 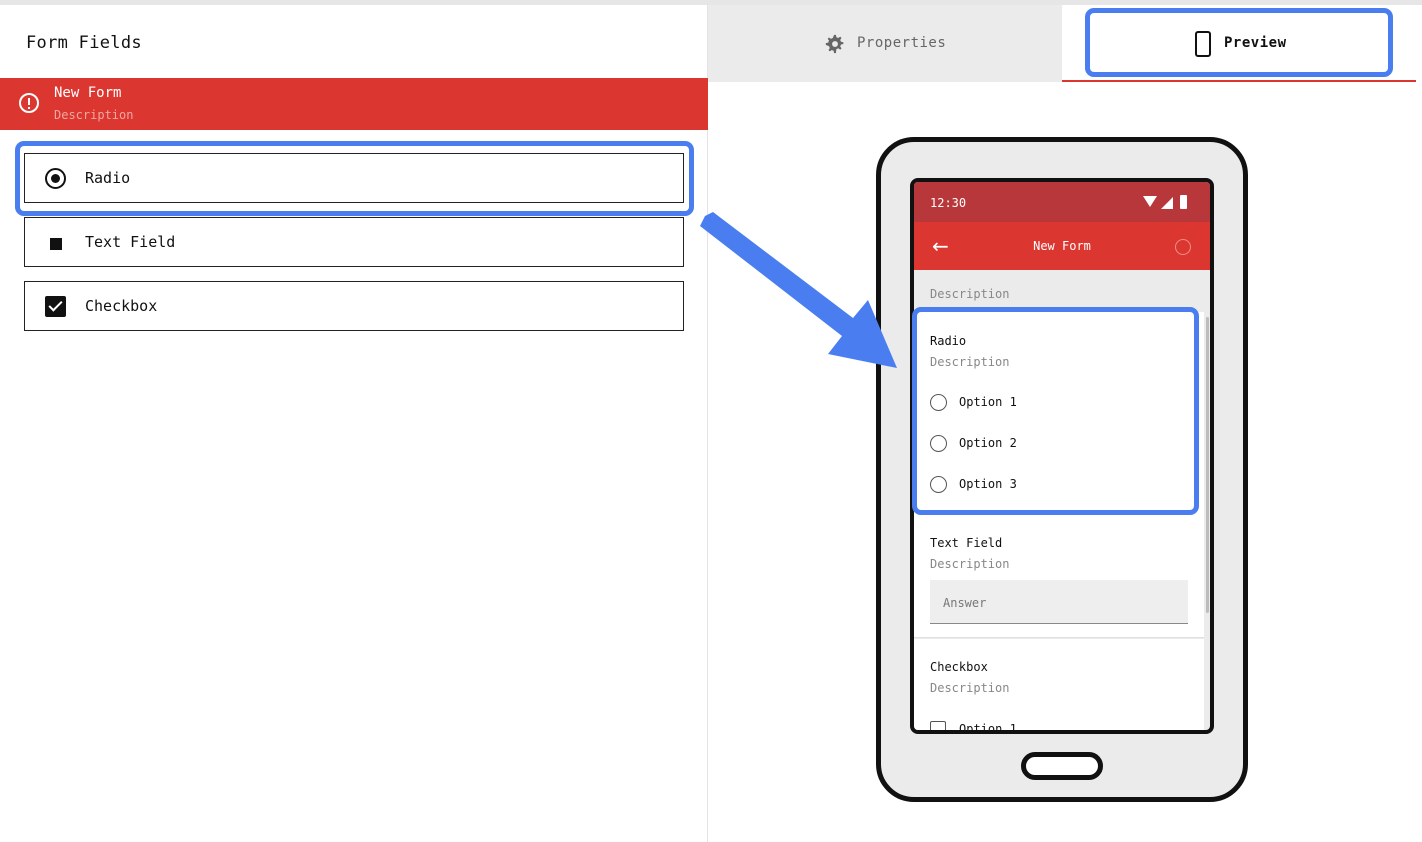 What do you see at coordinates (88, 93) in the screenshot?
I see `form-name: New Form` at bounding box center [88, 93].